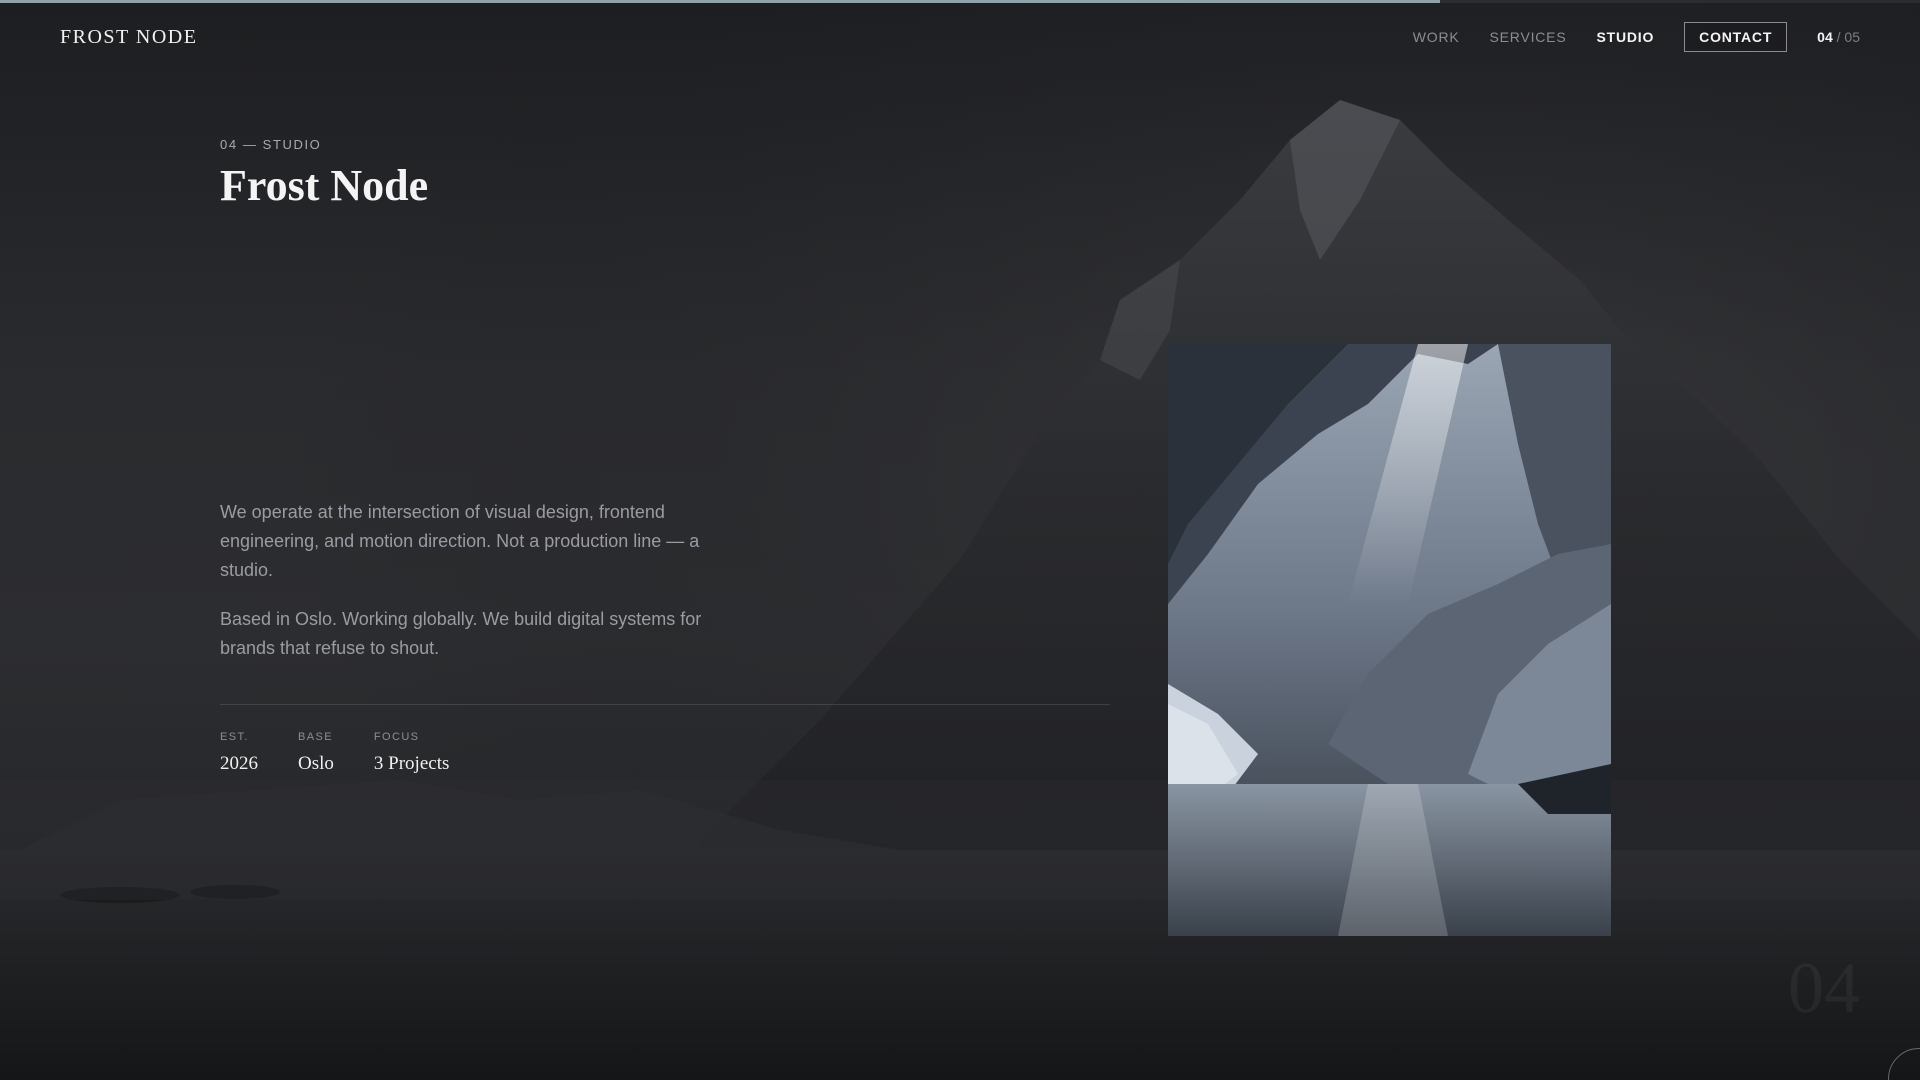 Image resolution: width=1920 pixels, height=1080 pixels. Describe the element at coordinates (128, 37) in the screenshot. I see `brand-logo: FROST NODE` at that location.